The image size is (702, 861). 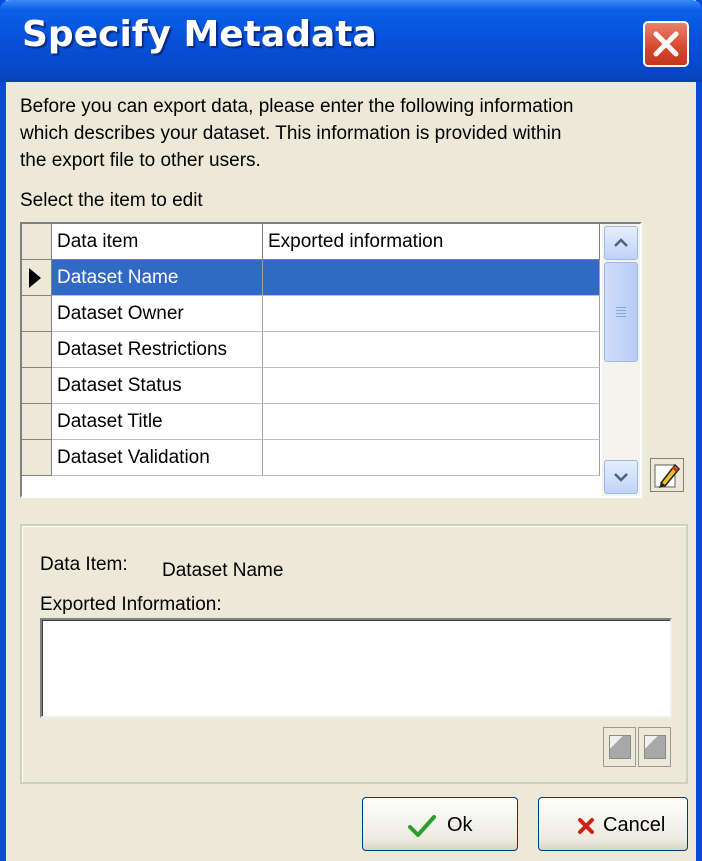 I want to click on table-row: Dataset Status, so click(x=311, y=386).